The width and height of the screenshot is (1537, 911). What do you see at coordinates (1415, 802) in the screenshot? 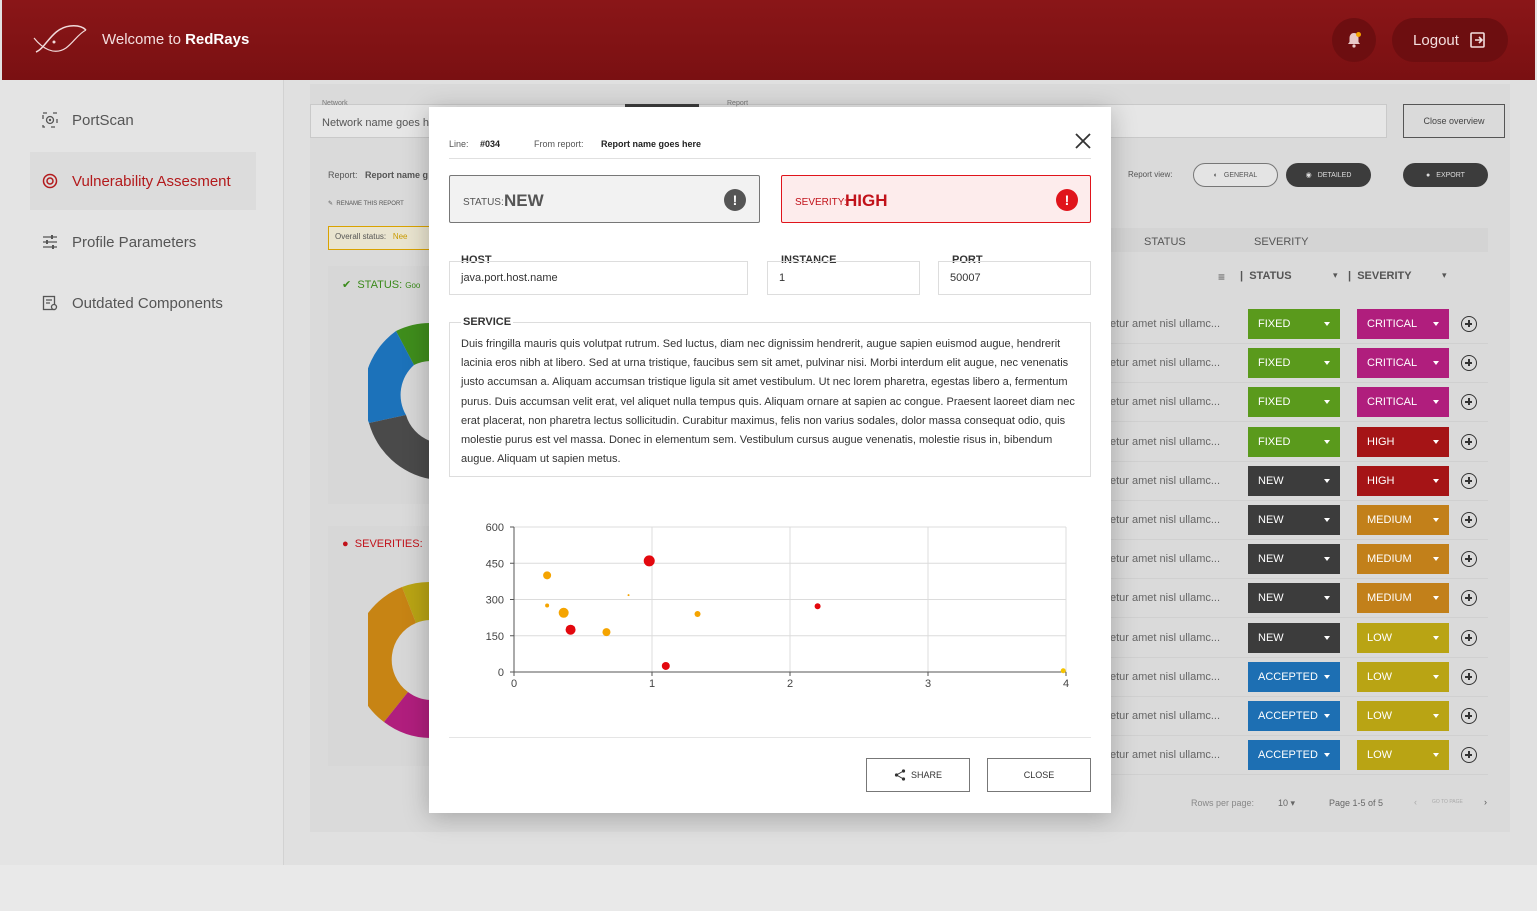
I see `prev-page-icon: ‹` at bounding box center [1415, 802].